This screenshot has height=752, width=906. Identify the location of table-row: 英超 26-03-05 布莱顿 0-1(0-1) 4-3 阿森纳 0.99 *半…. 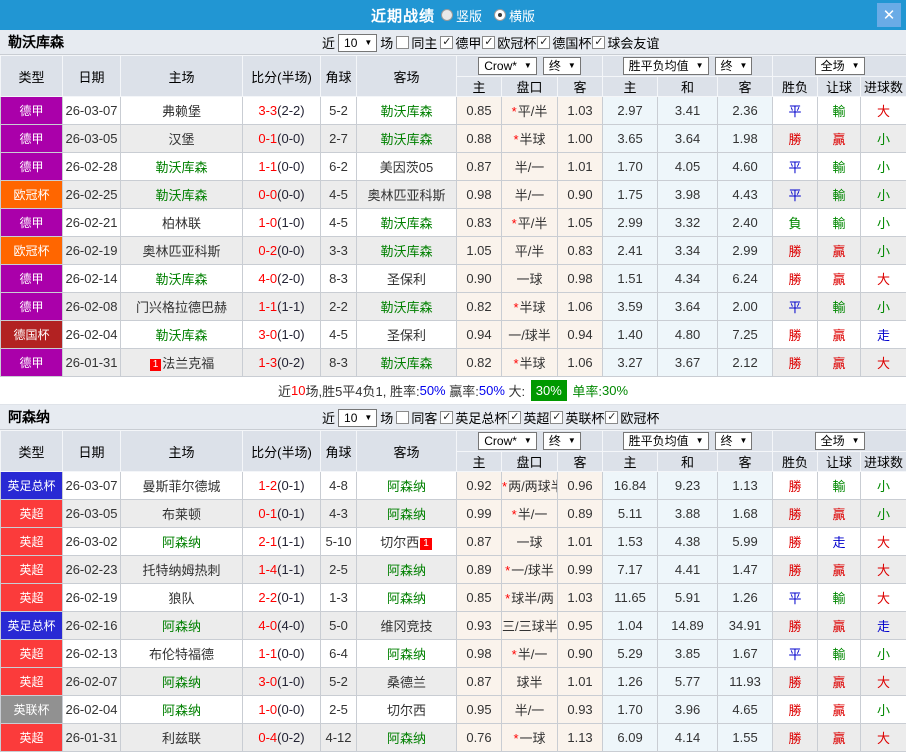
(453, 514).